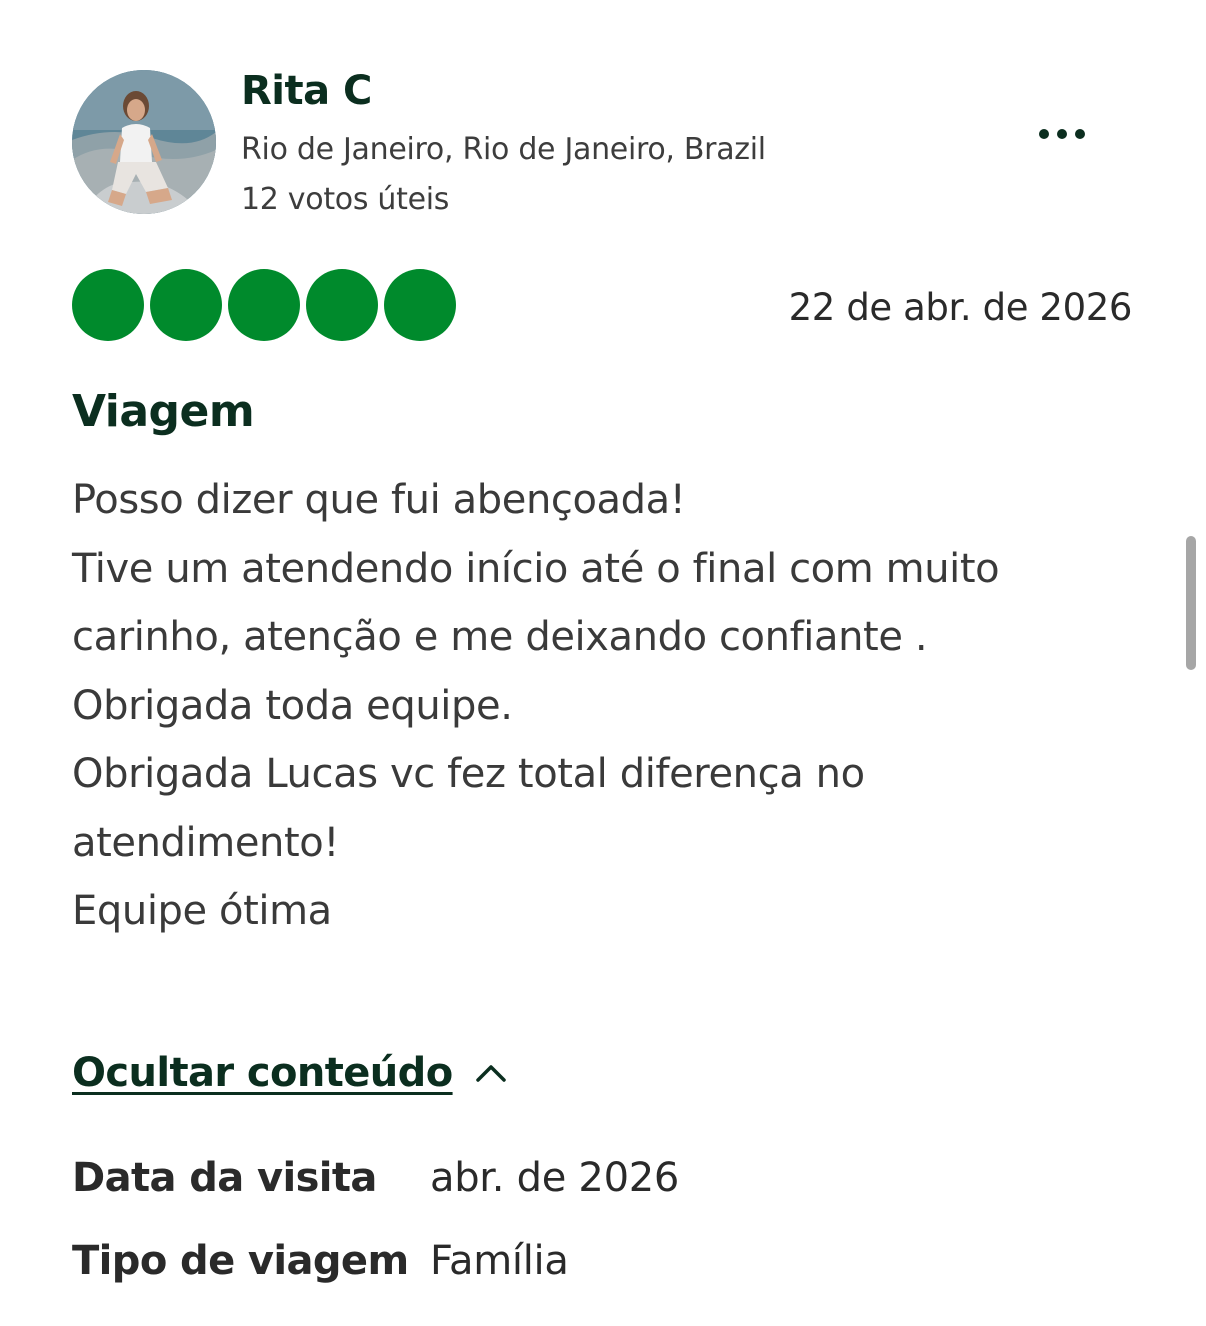  I want to click on visit-date-row: Data da visita abr. de 2026, so click(375, 1178).